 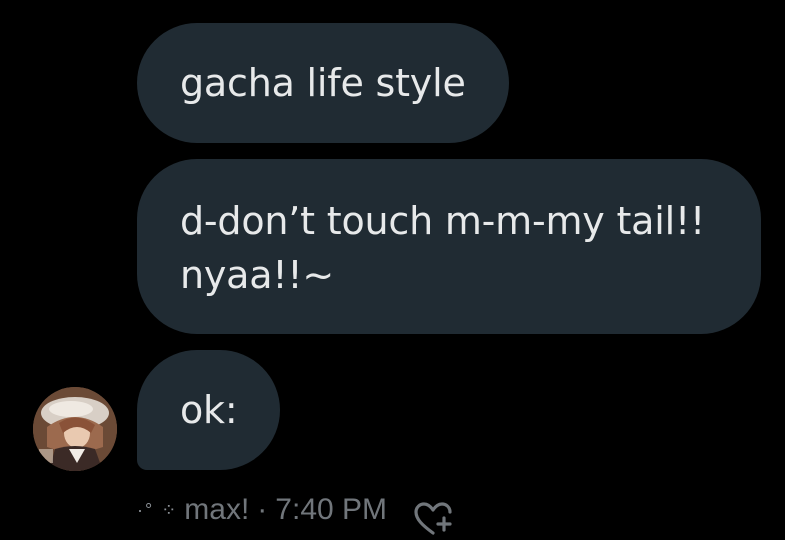 I want to click on message-bubble: ok:, so click(x=208, y=410).